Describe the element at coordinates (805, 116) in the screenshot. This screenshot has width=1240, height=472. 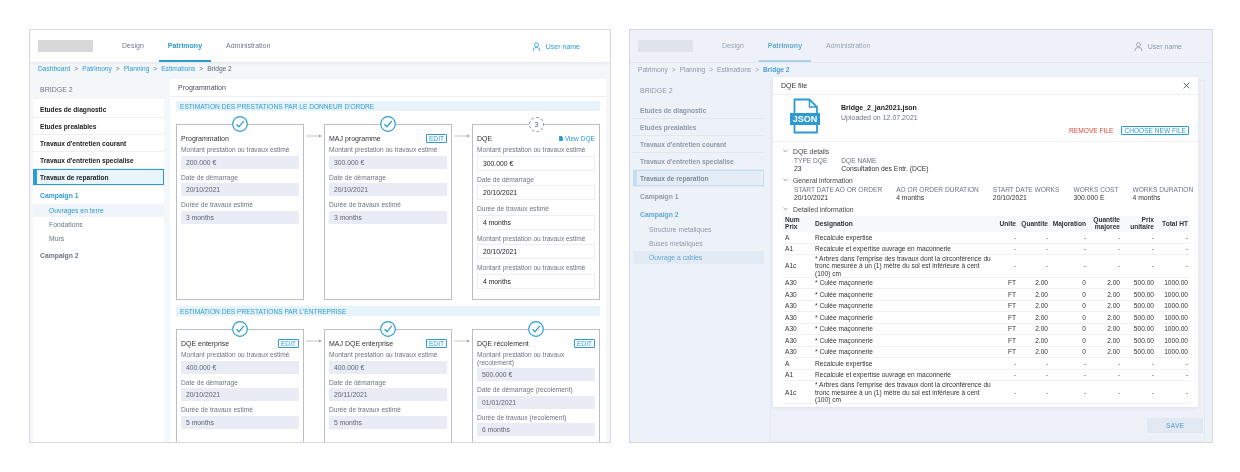
I see `json-file-icon: JSON` at that location.